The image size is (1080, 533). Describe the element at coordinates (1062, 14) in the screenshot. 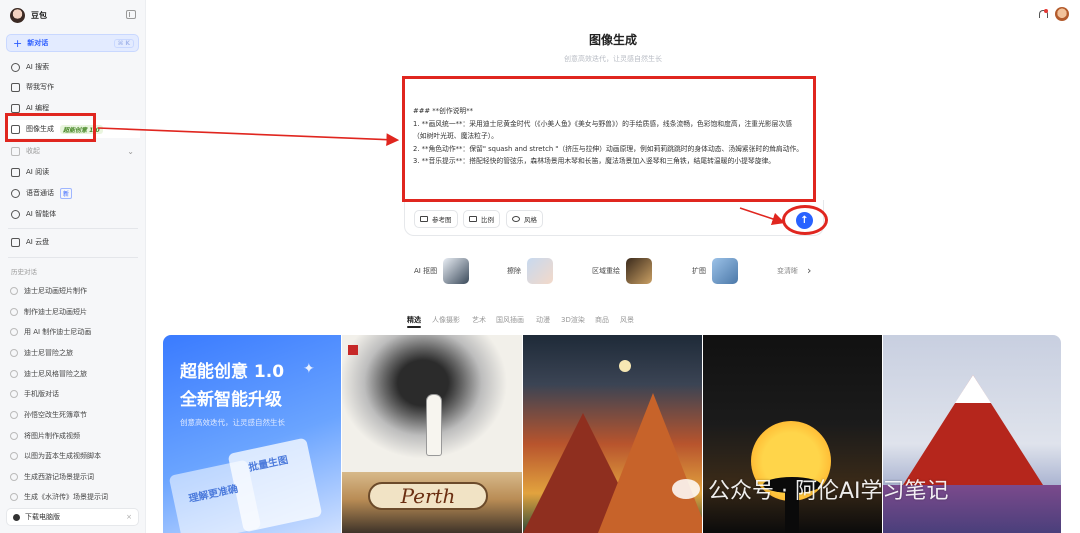

I see `user-avatar` at that location.